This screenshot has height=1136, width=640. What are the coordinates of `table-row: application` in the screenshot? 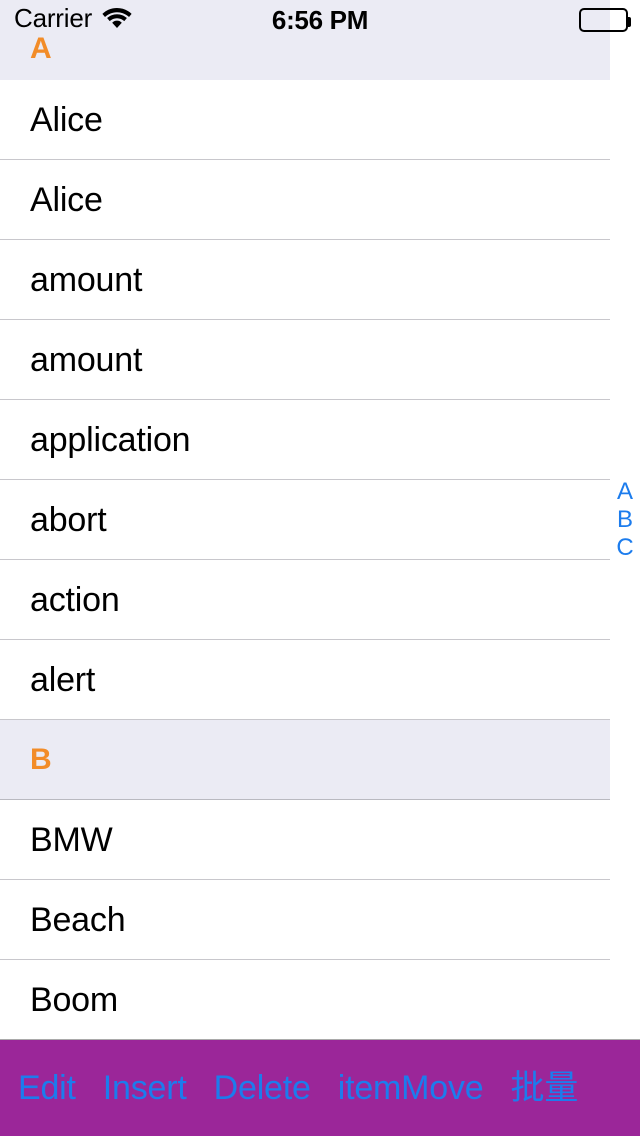 It's located at (305, 440).